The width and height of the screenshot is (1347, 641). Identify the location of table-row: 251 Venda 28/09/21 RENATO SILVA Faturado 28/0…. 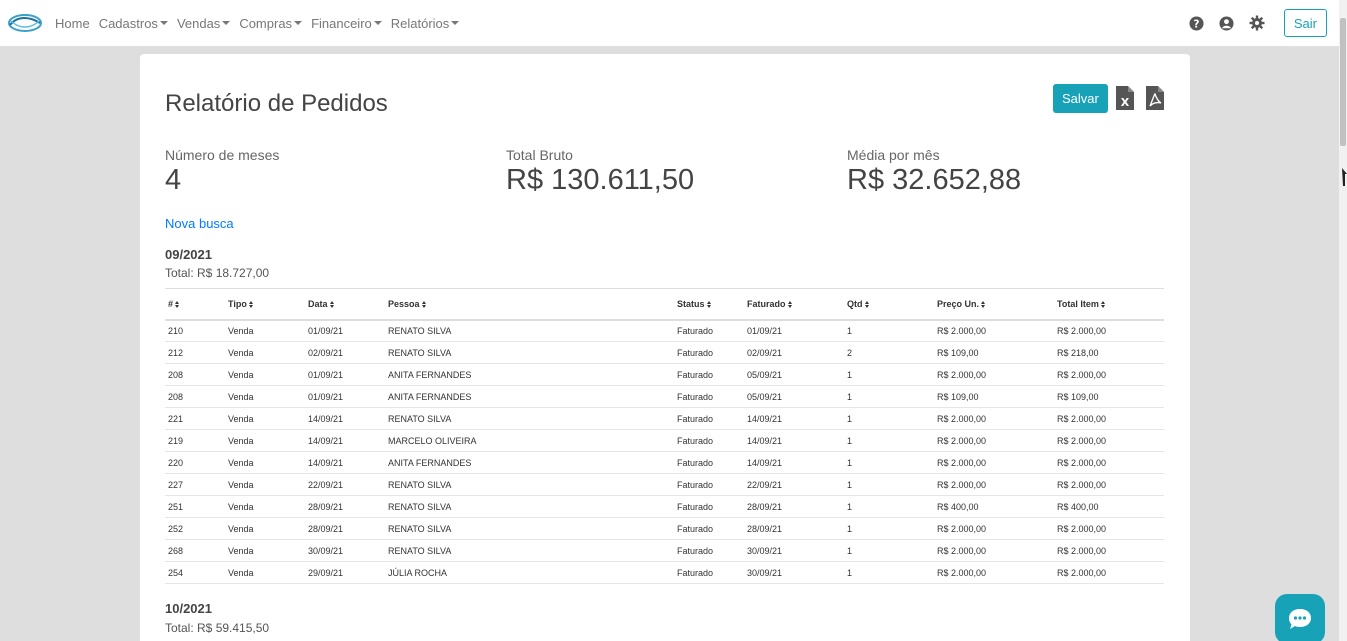
(664, 506).